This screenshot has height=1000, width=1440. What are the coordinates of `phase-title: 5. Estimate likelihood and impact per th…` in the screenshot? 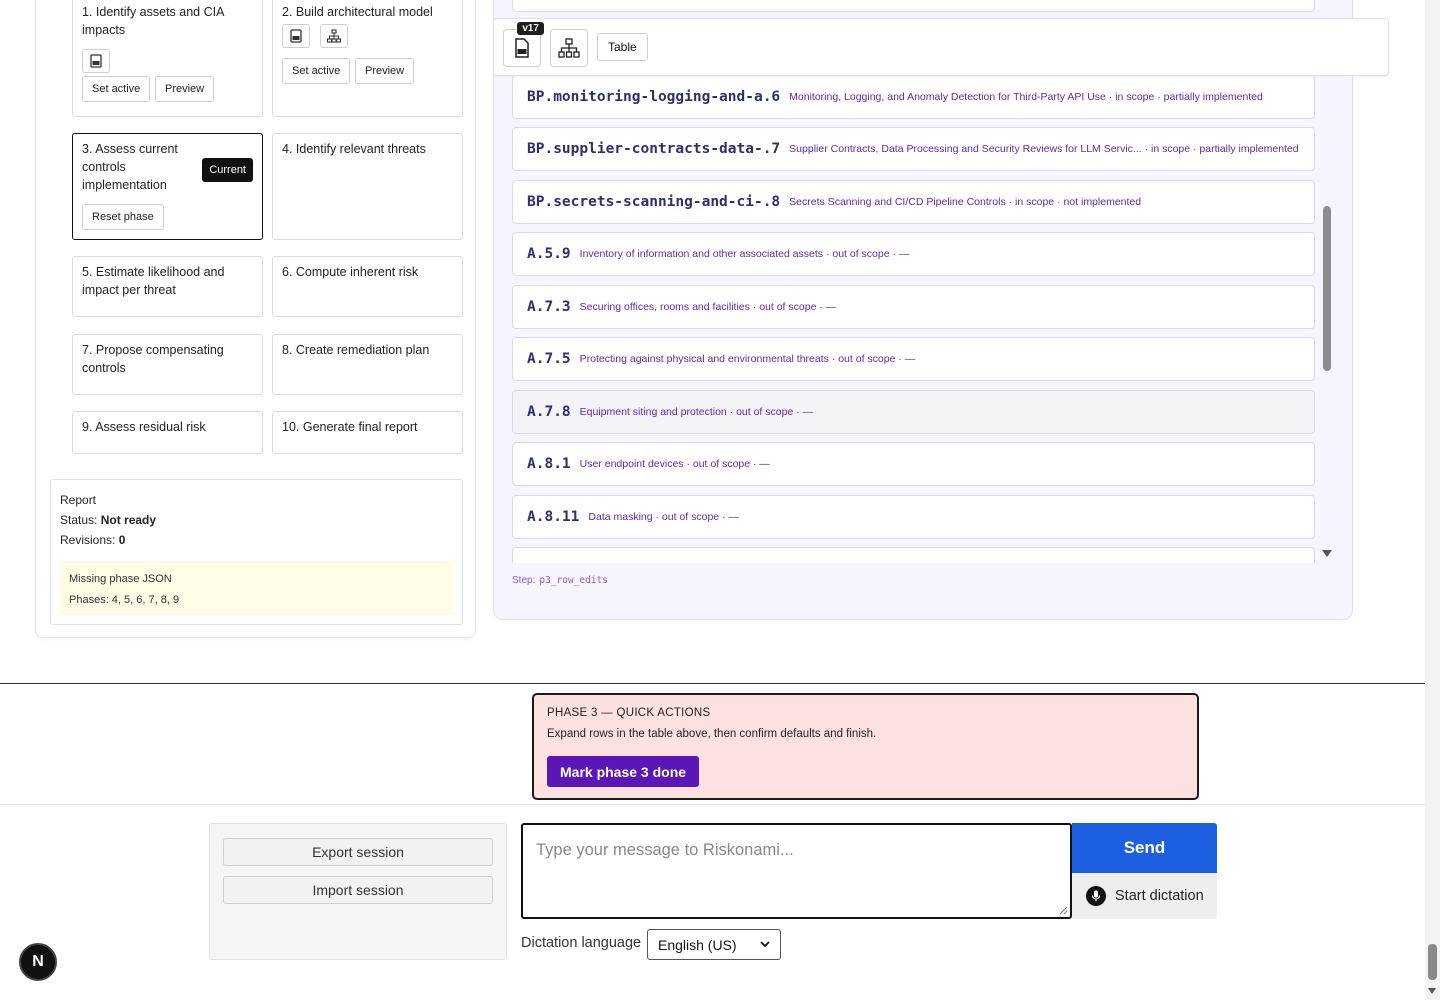 It's located at (153, 281).